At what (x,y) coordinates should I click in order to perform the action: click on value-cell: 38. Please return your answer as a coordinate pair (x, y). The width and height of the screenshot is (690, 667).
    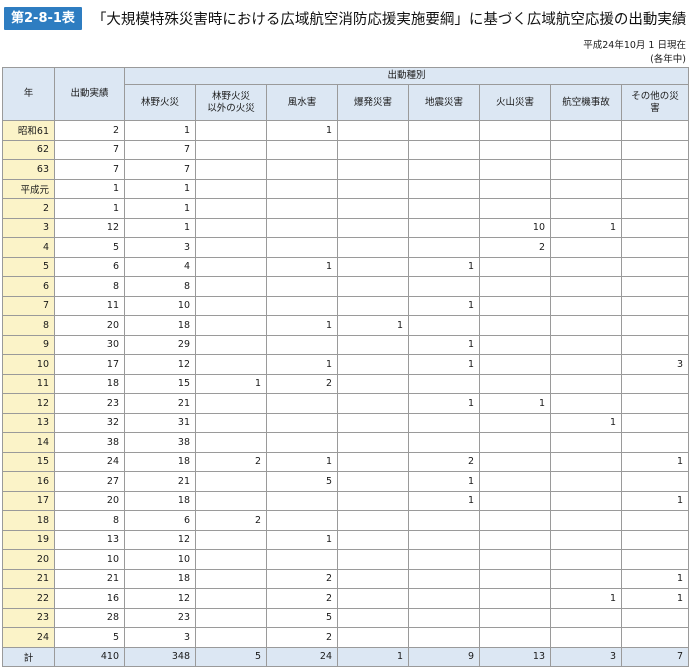
    Looking at the image, I should click on (160, 442).